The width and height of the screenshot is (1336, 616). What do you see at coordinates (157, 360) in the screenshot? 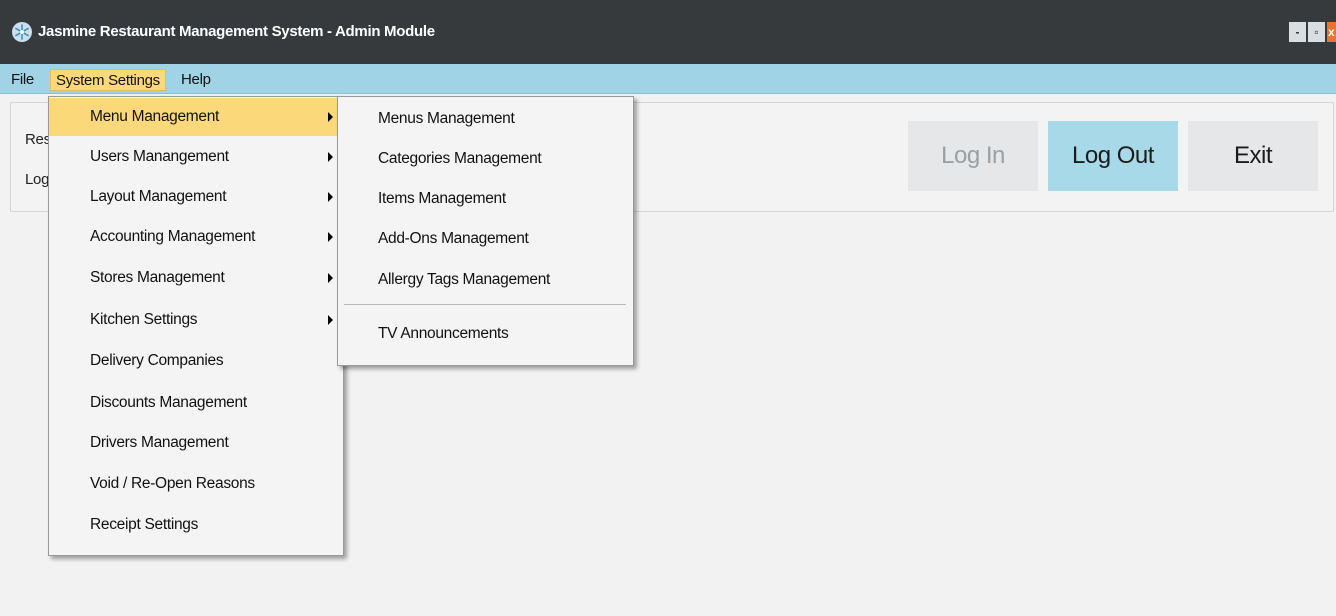
I see `menu-item-label: Delivery Companies` at bounding box center [157, 360].